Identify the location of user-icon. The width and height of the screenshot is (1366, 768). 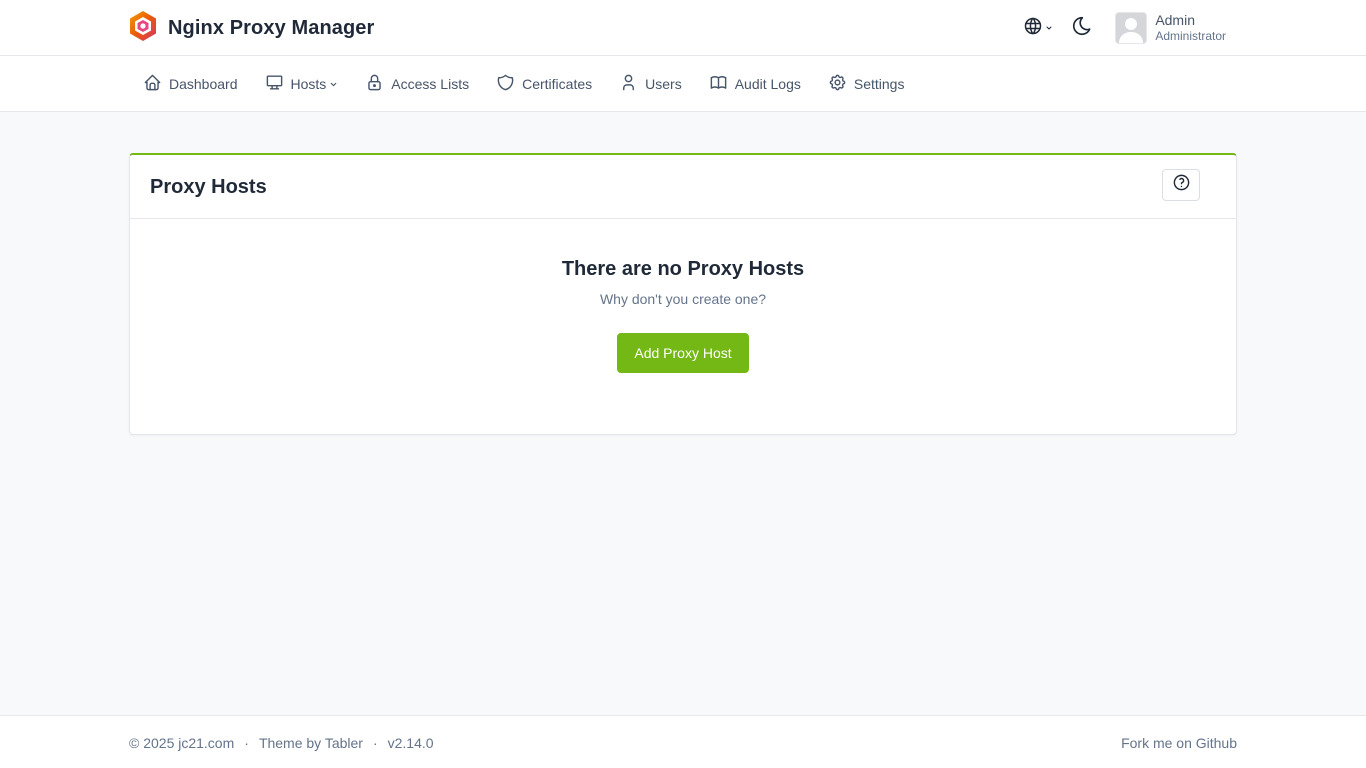
(628, 84).